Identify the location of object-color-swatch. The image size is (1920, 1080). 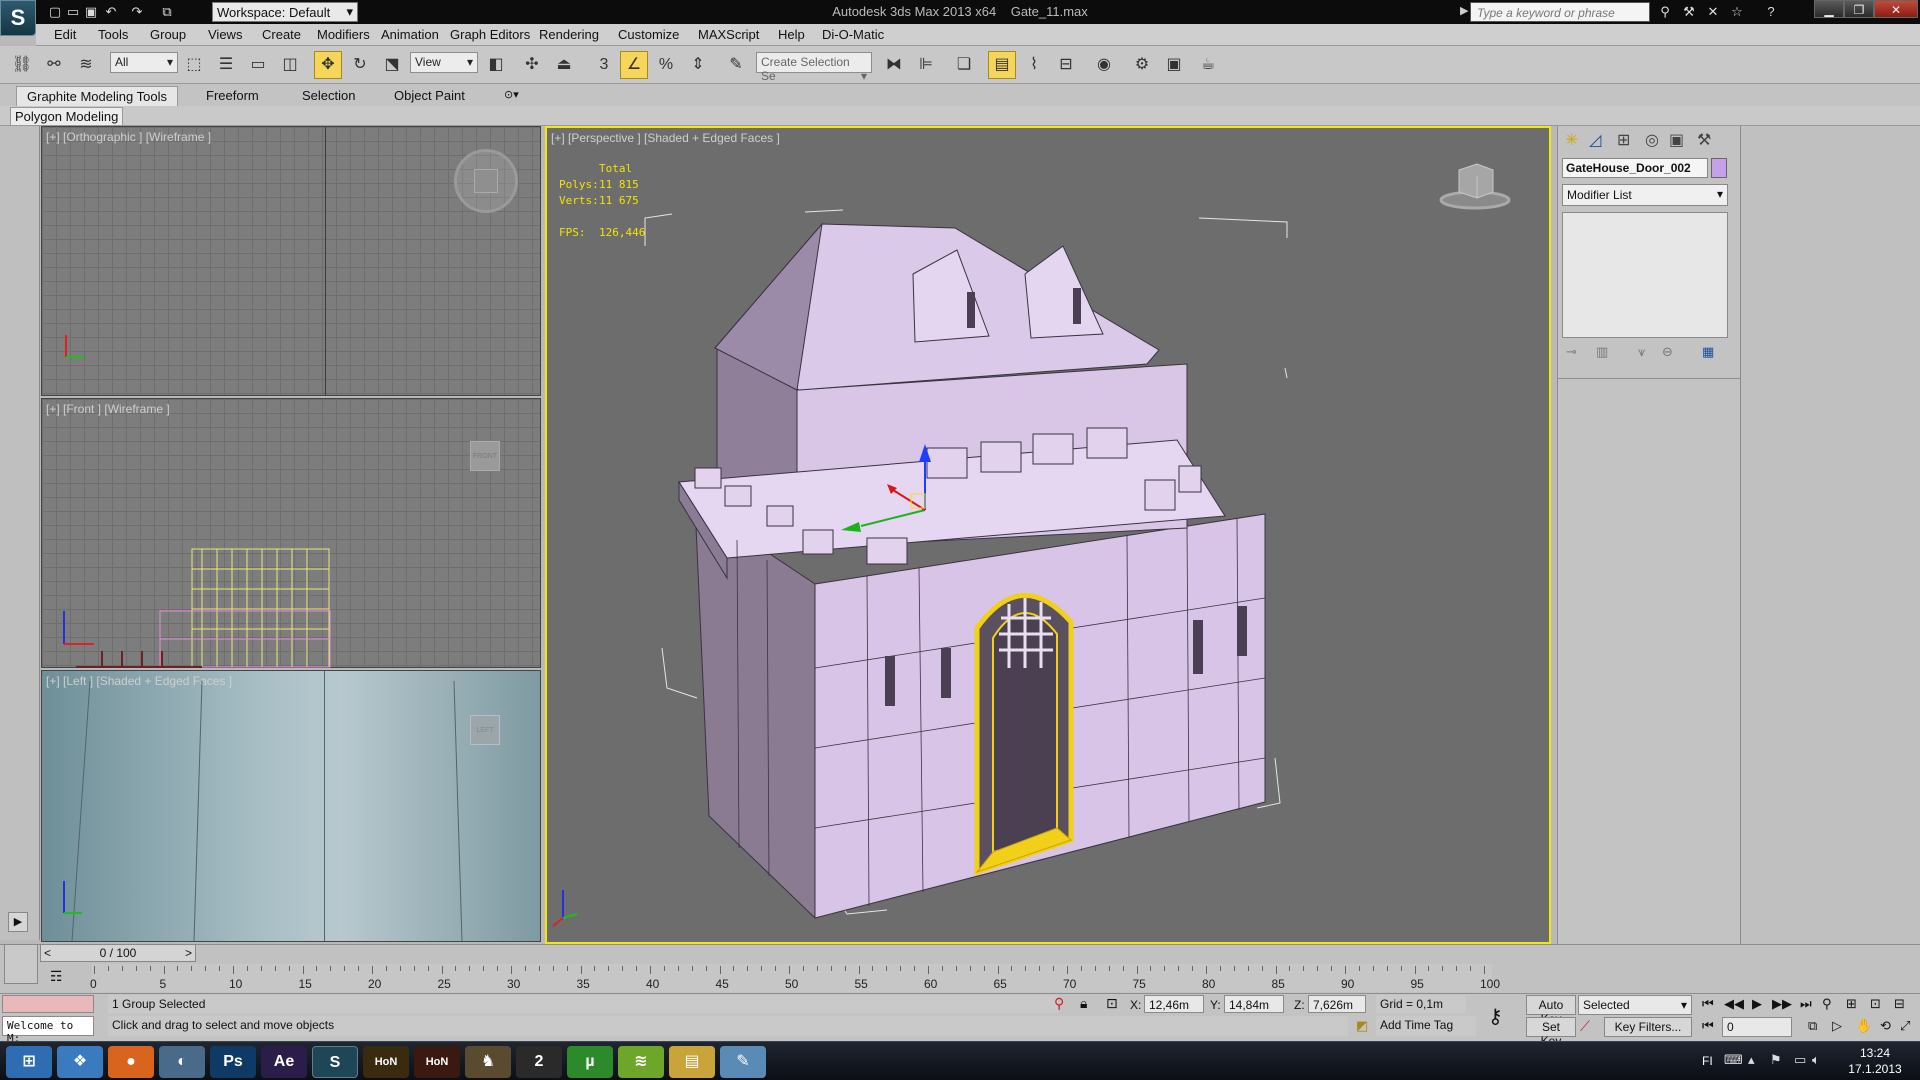
(1719, 168).